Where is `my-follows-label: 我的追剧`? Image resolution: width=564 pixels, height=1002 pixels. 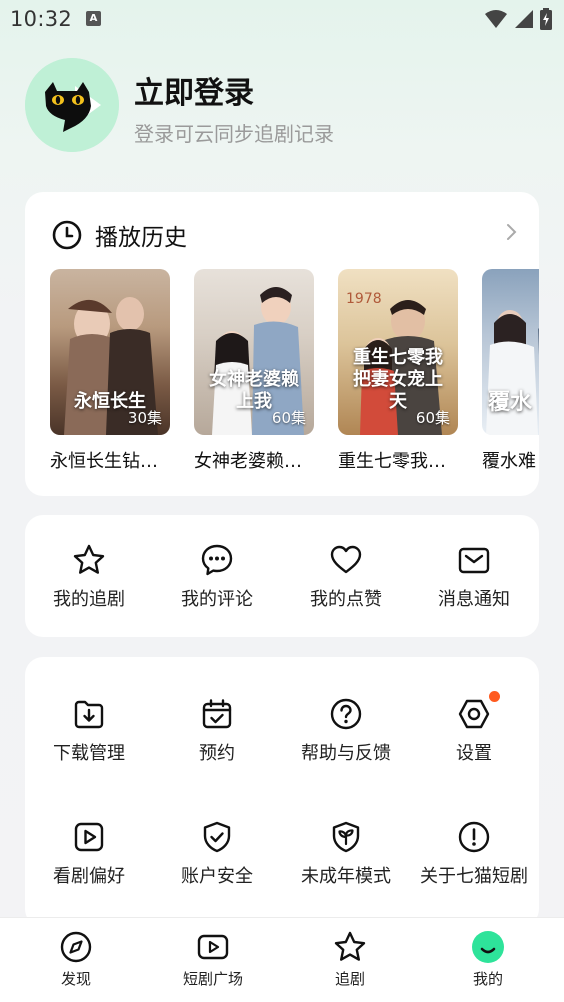 my-follows-label: 我的追剧 is located at coordinates (89, 599).